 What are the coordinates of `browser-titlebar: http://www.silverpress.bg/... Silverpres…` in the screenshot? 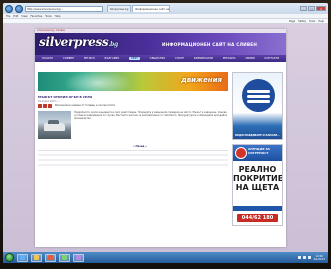 It's located at (165, 8).